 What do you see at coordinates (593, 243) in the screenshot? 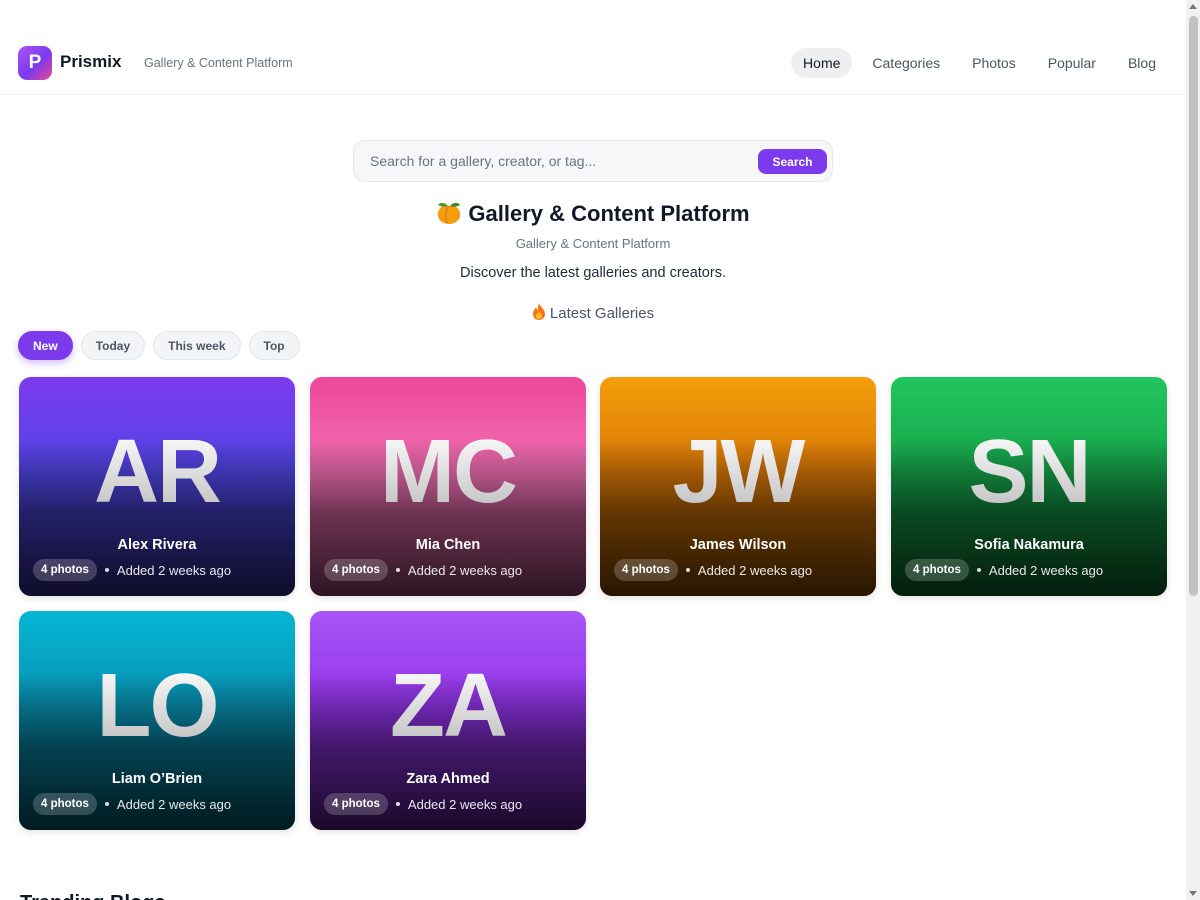
I see `page-subtitle: Gallery & Content Platform` at bounding box center [593, 243].